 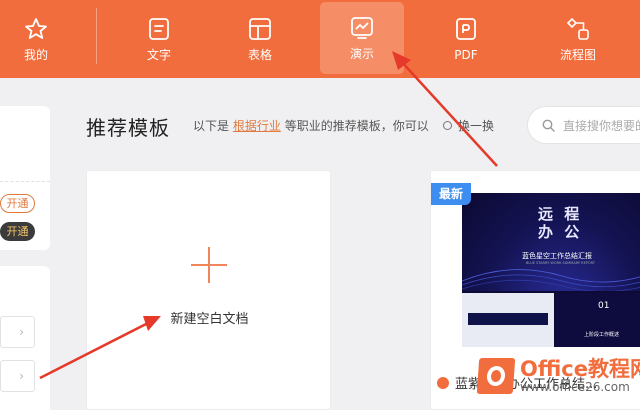 I want to click on template-type-icon, so click(x=443, y=382).